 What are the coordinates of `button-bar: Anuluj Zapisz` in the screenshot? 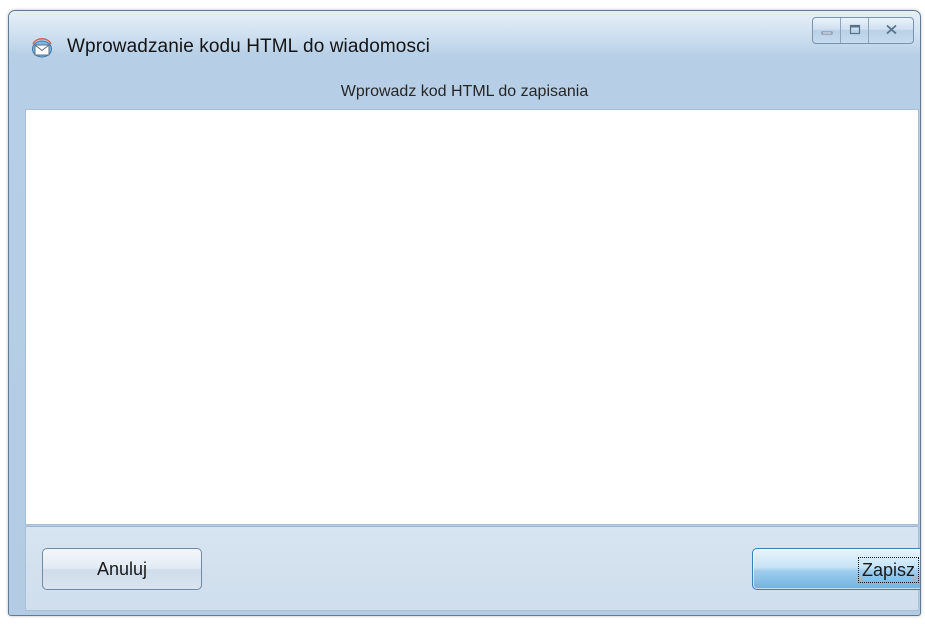 It's located at (472, 568).